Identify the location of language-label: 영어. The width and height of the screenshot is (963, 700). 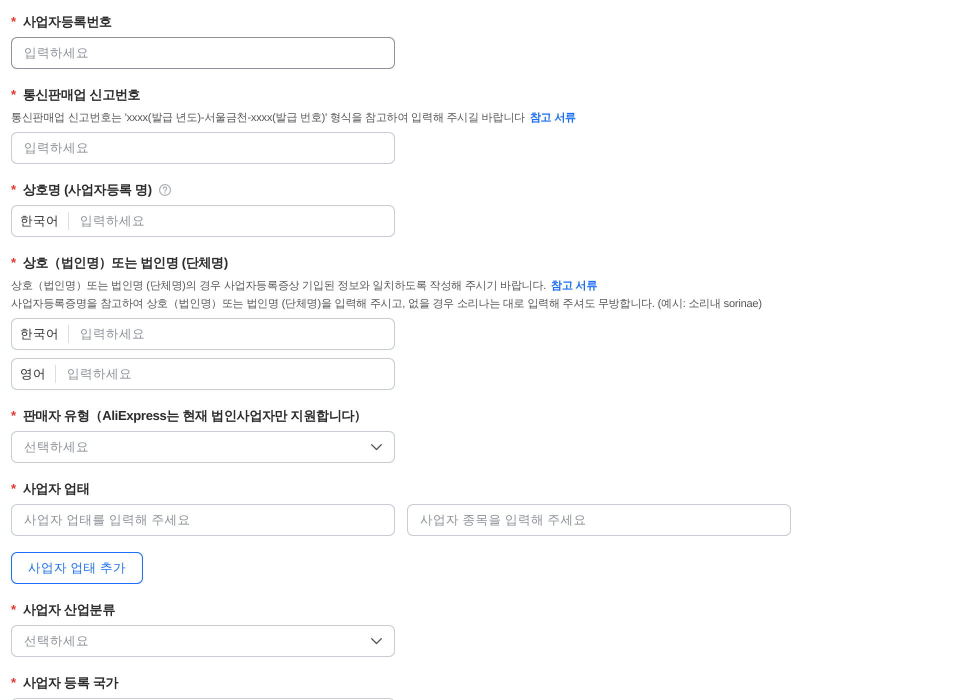
(33, 374).